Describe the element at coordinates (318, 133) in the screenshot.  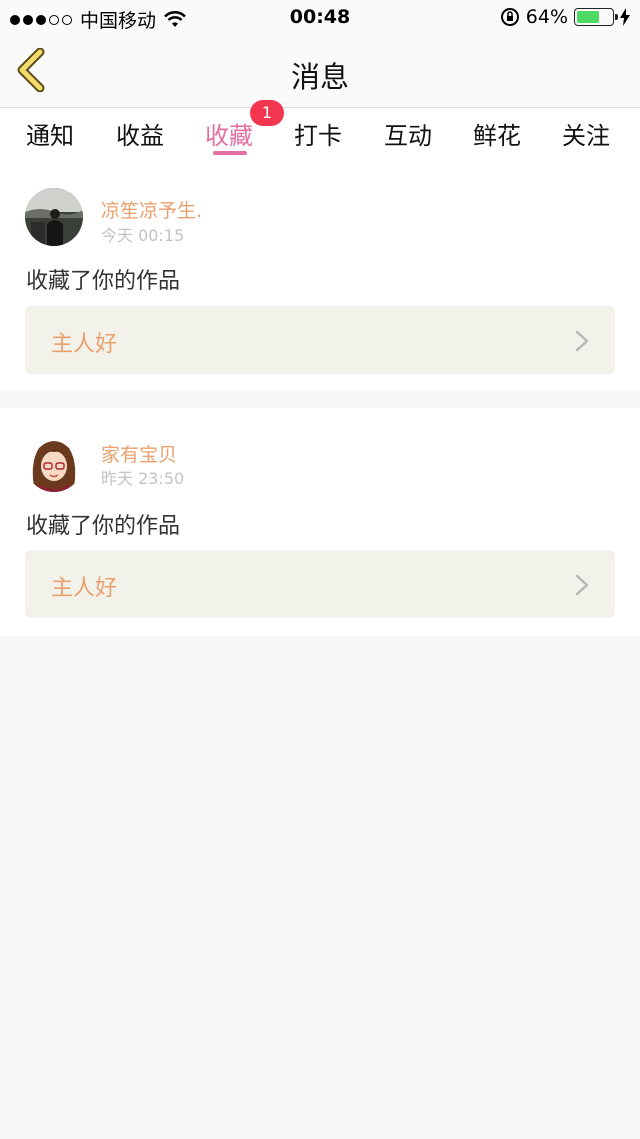
I see `tab-checkin: 打卡` at that location.